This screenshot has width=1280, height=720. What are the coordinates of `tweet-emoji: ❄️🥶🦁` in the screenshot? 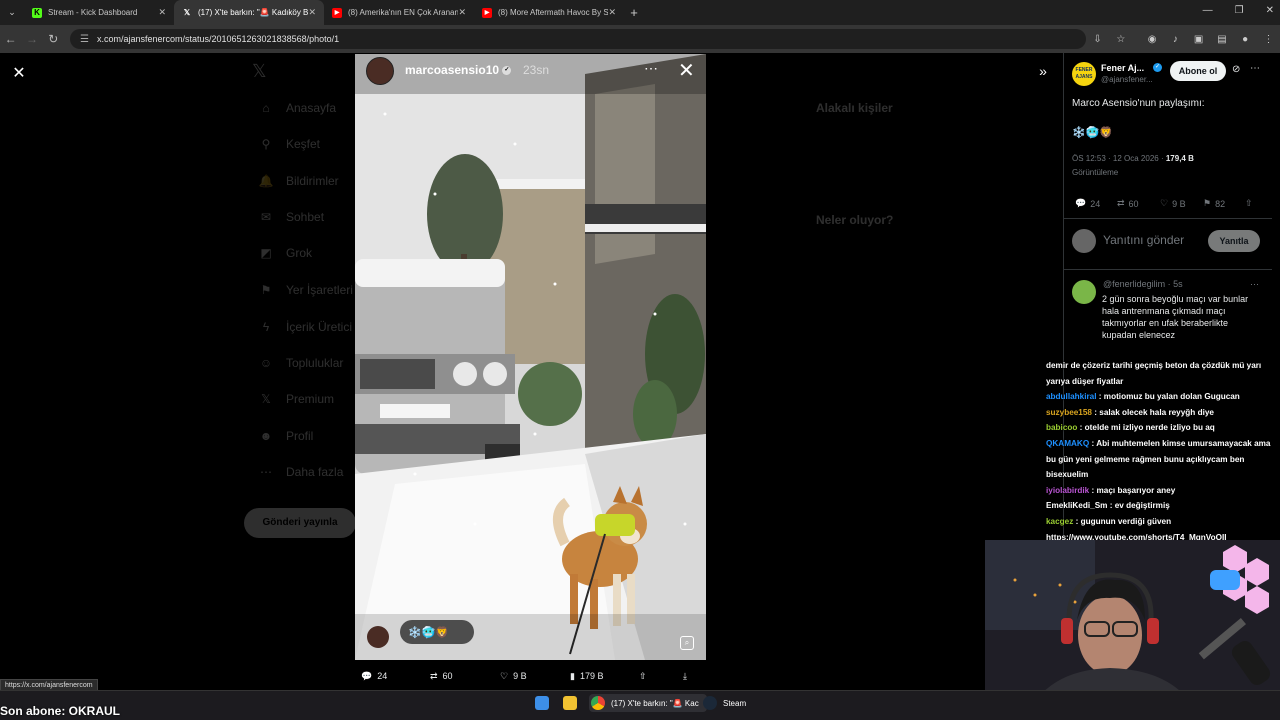 It's located at (1093, 133).